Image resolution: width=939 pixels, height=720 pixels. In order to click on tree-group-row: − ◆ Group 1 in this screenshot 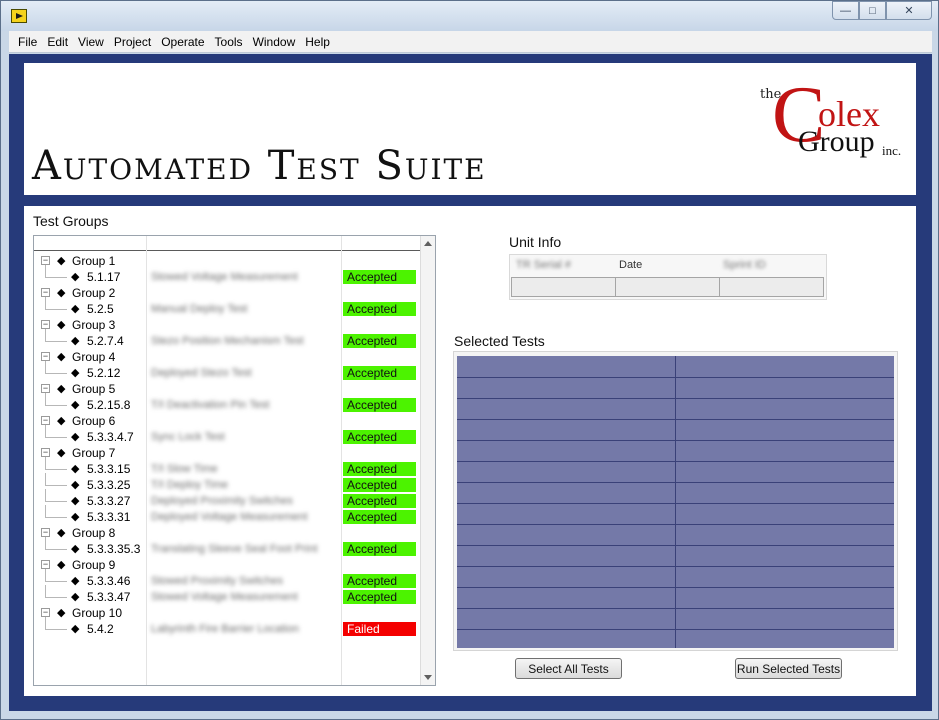, I will do `click(227, 261)`.